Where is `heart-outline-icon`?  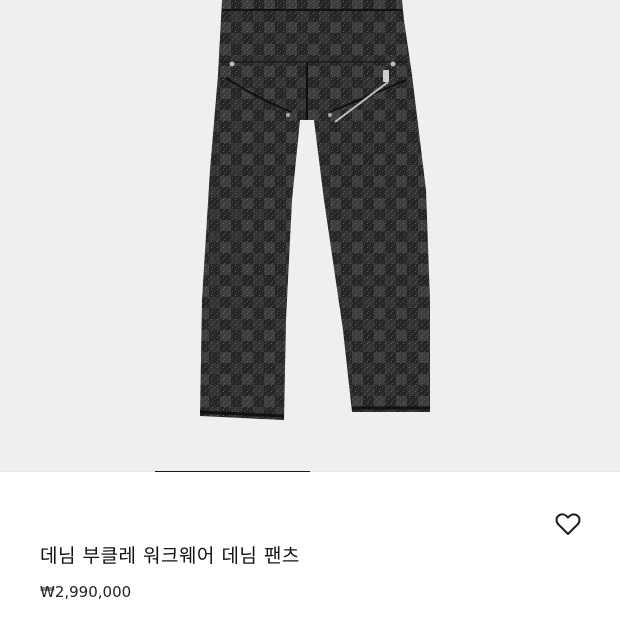 heart-outline-icon is located at coordinates (568, 524).